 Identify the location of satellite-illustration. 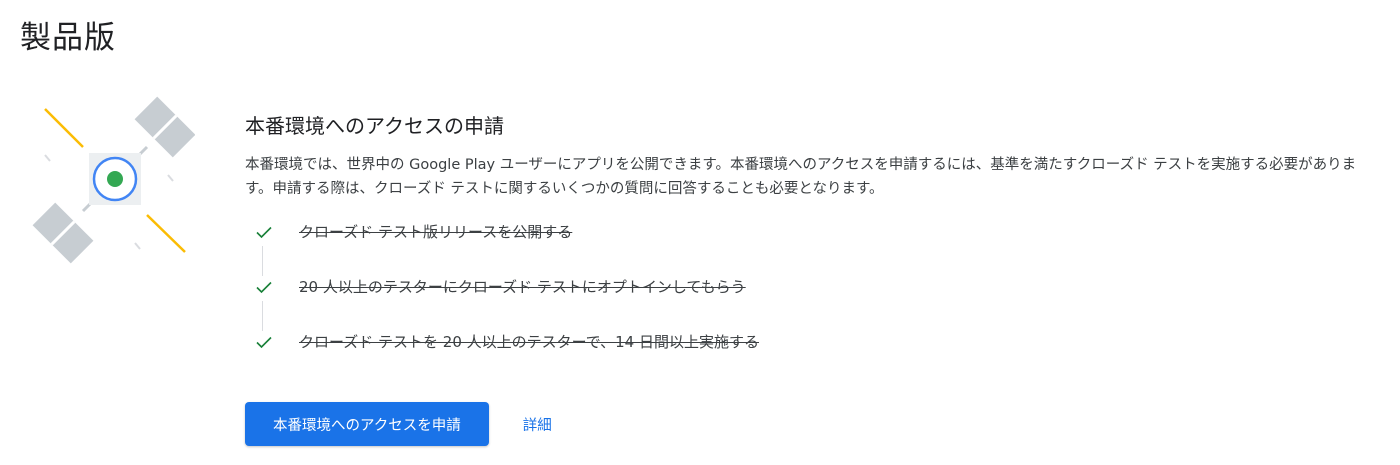
(110, 182).